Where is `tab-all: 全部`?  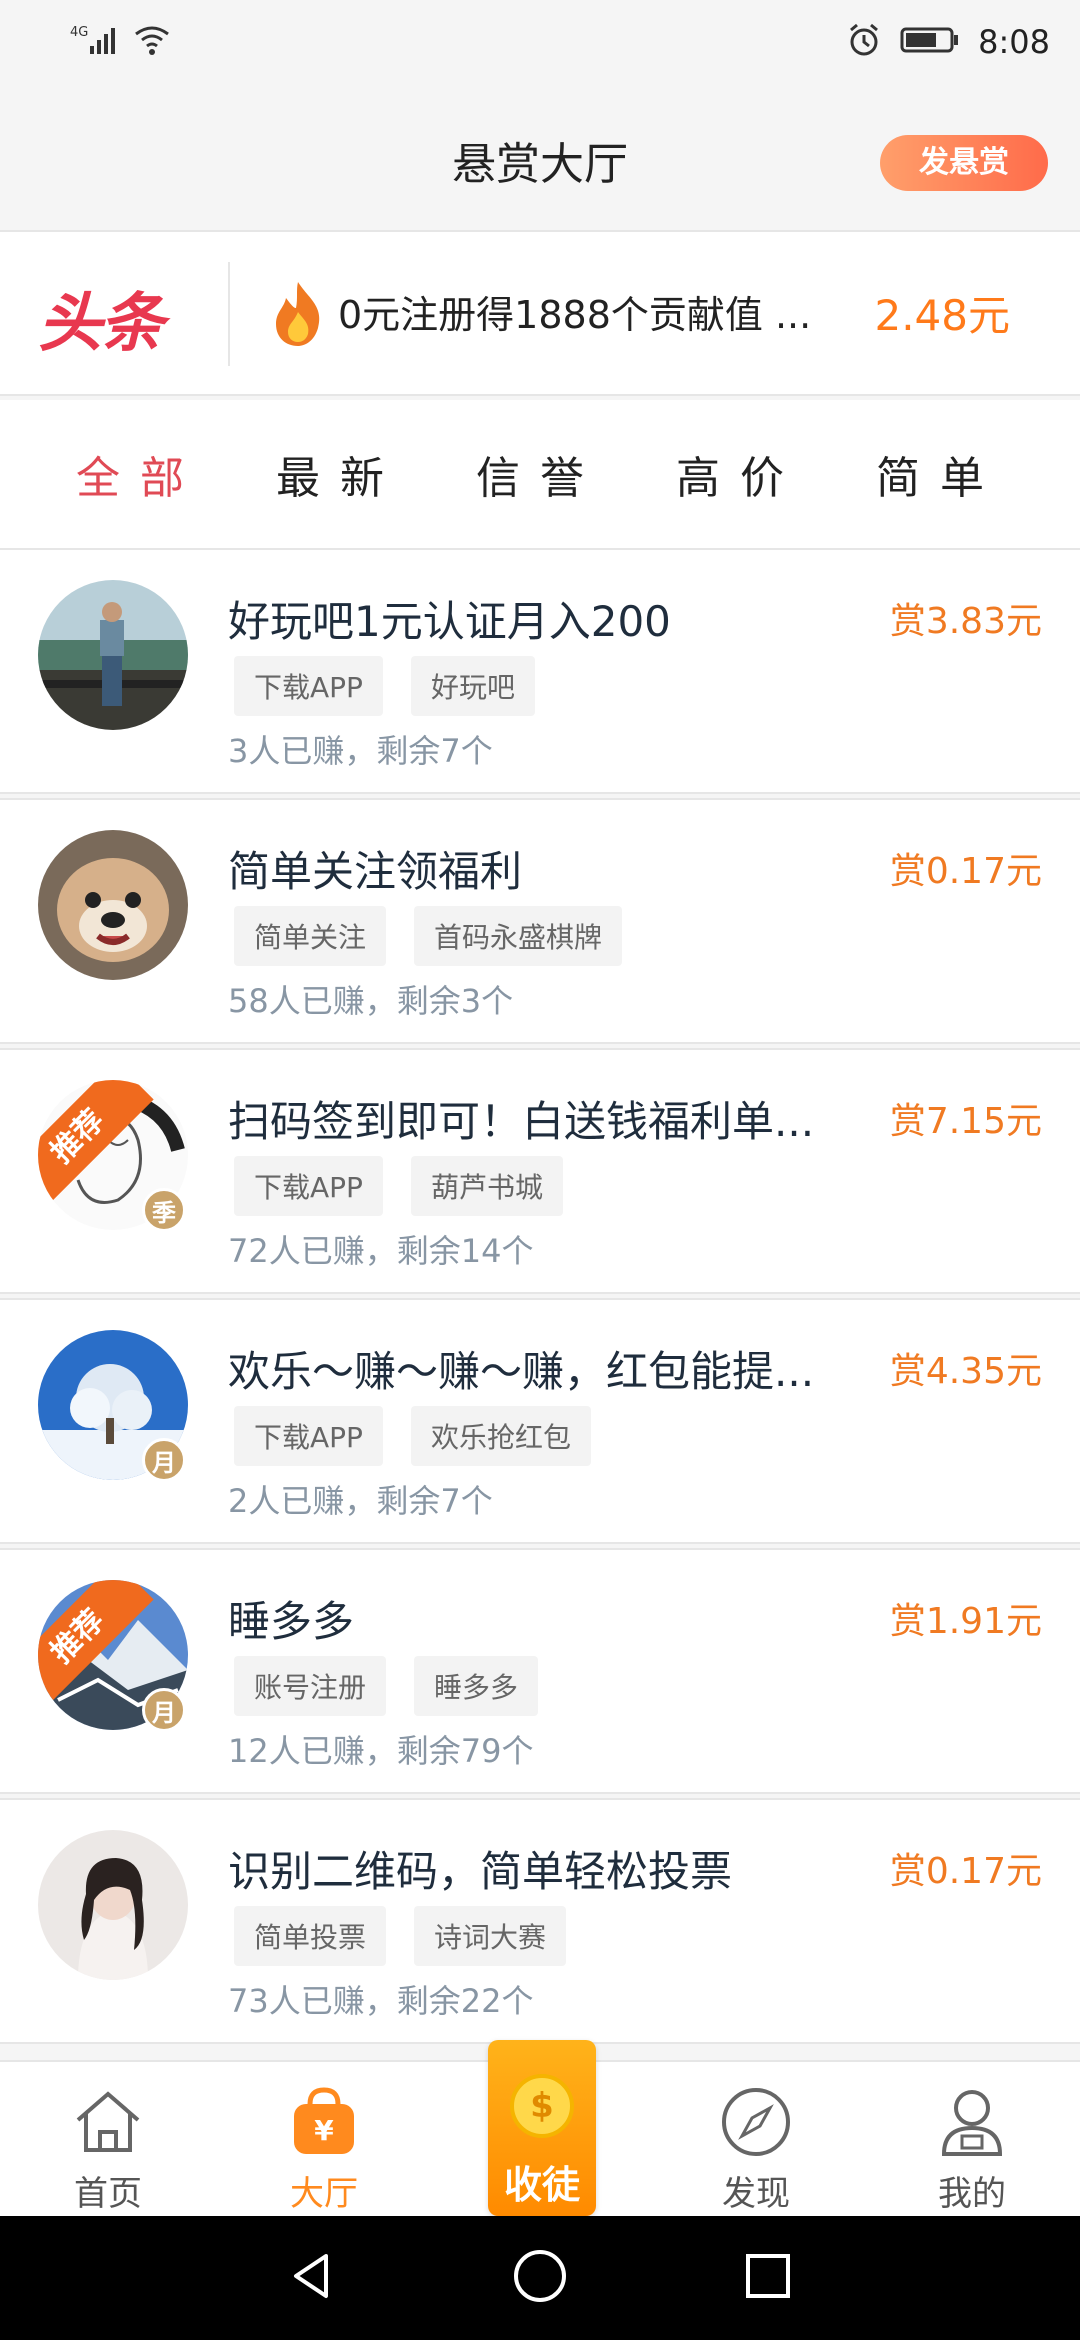
tab-all: 全部 is located at coordinates (140, 474).